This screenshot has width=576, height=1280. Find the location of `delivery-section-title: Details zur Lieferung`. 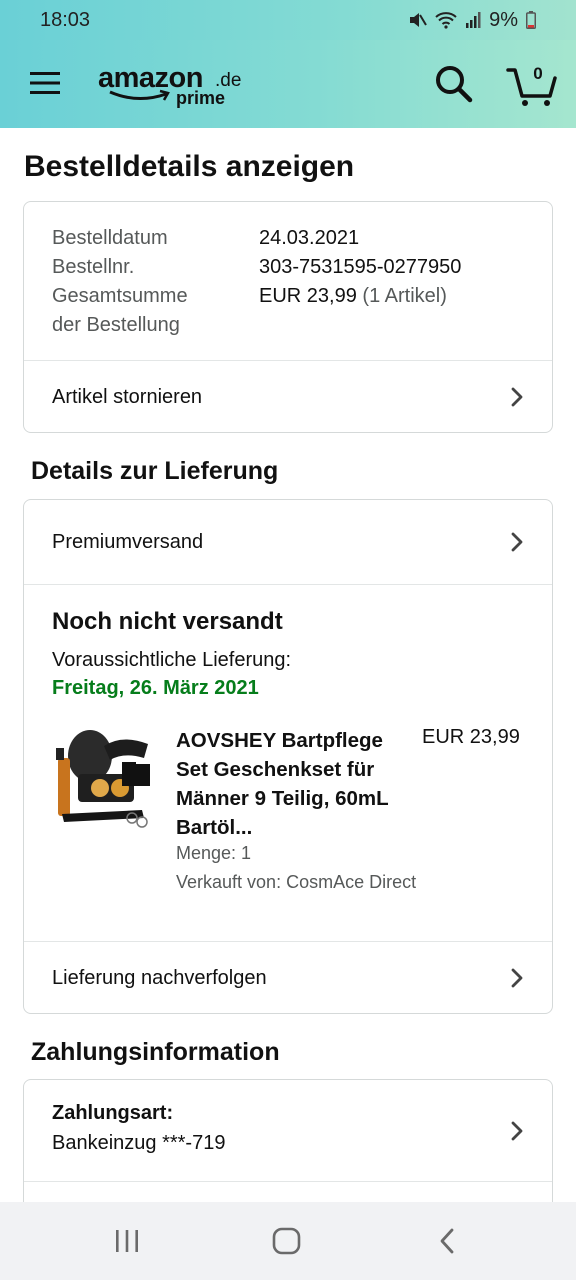

delivery-section-title: Details zur Lieferung is located at coordinates (155, 471).